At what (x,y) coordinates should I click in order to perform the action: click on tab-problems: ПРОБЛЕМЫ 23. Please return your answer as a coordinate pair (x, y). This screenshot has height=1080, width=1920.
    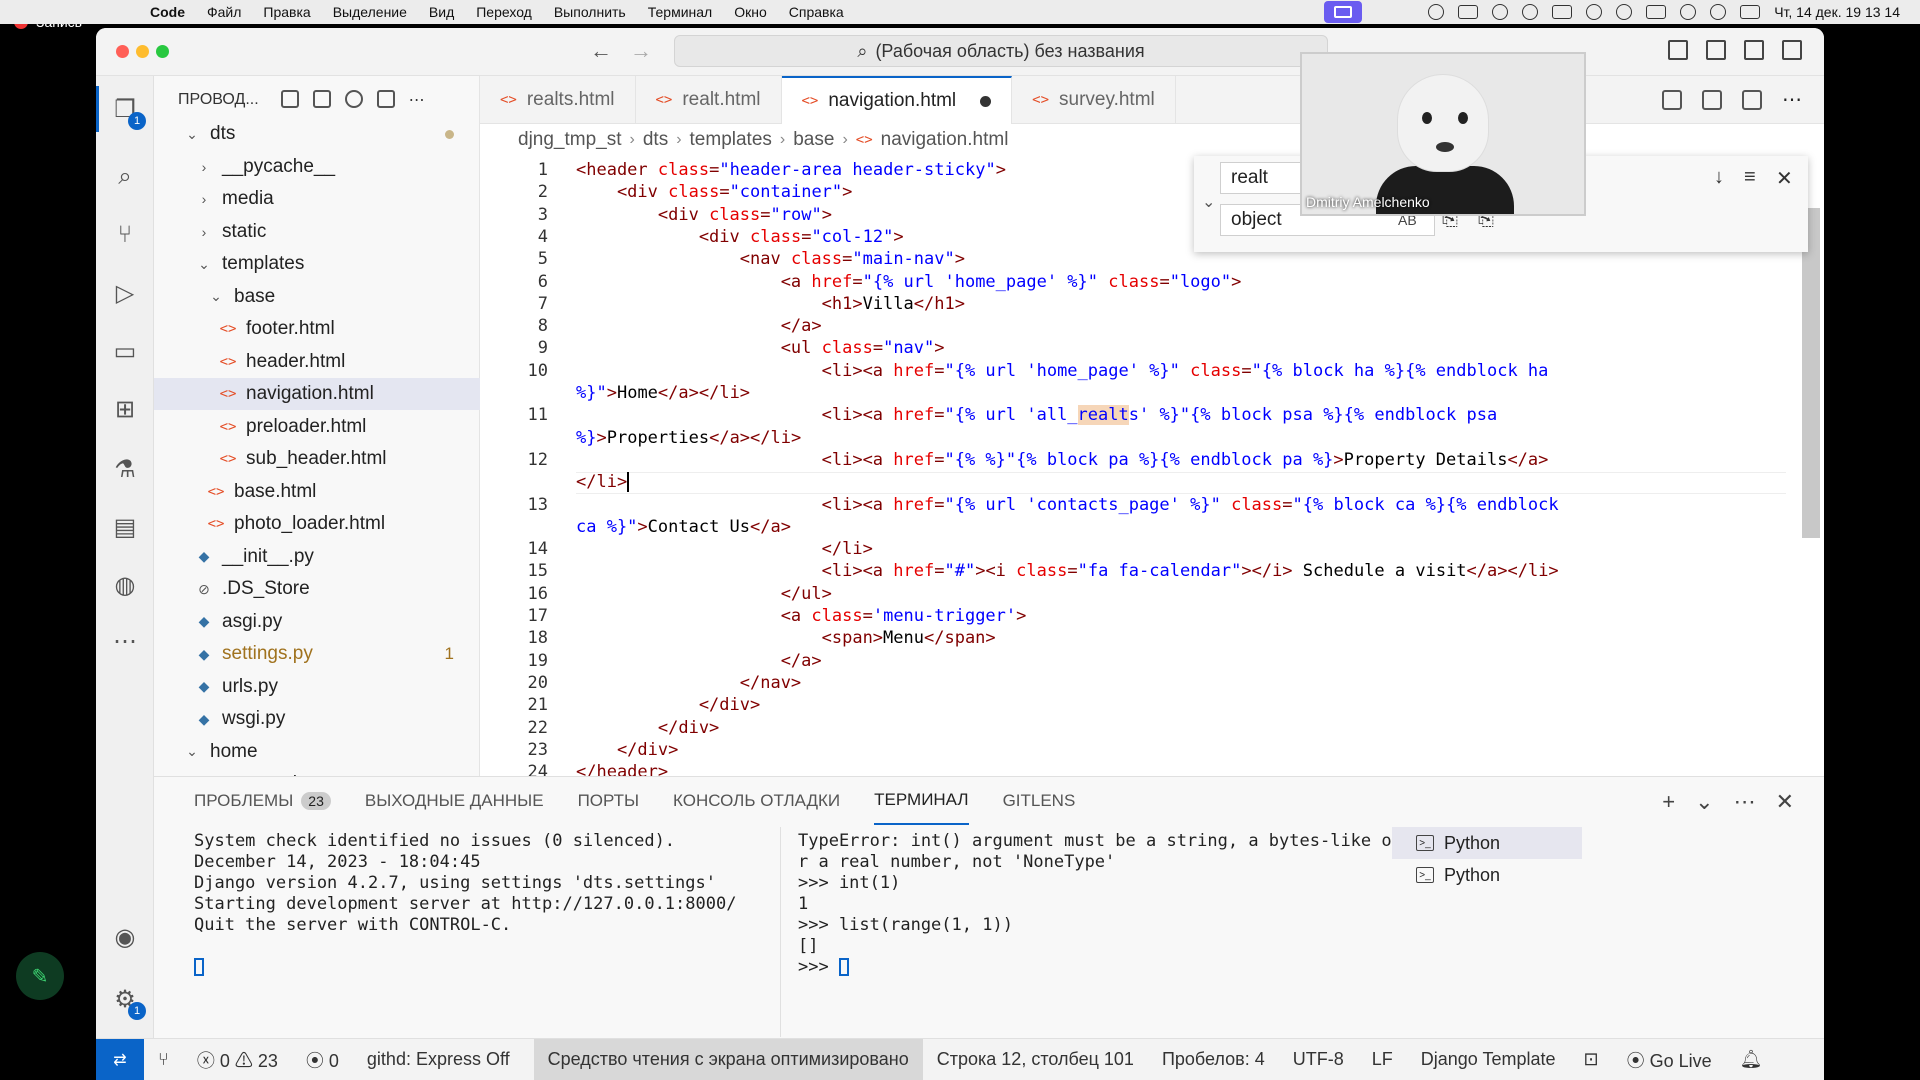
    Looking at the image, I should click on (262, 801).